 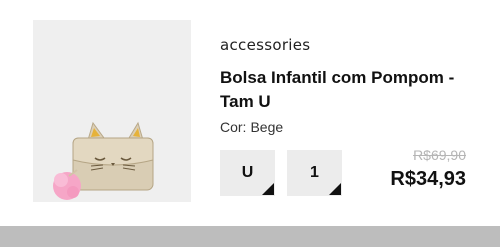 What do you see at coordinates (345, 90) in the screenshot?
I see `product-title: Bolsa Infantil com Pompom - Tam U` at bounding box center [345, 90].